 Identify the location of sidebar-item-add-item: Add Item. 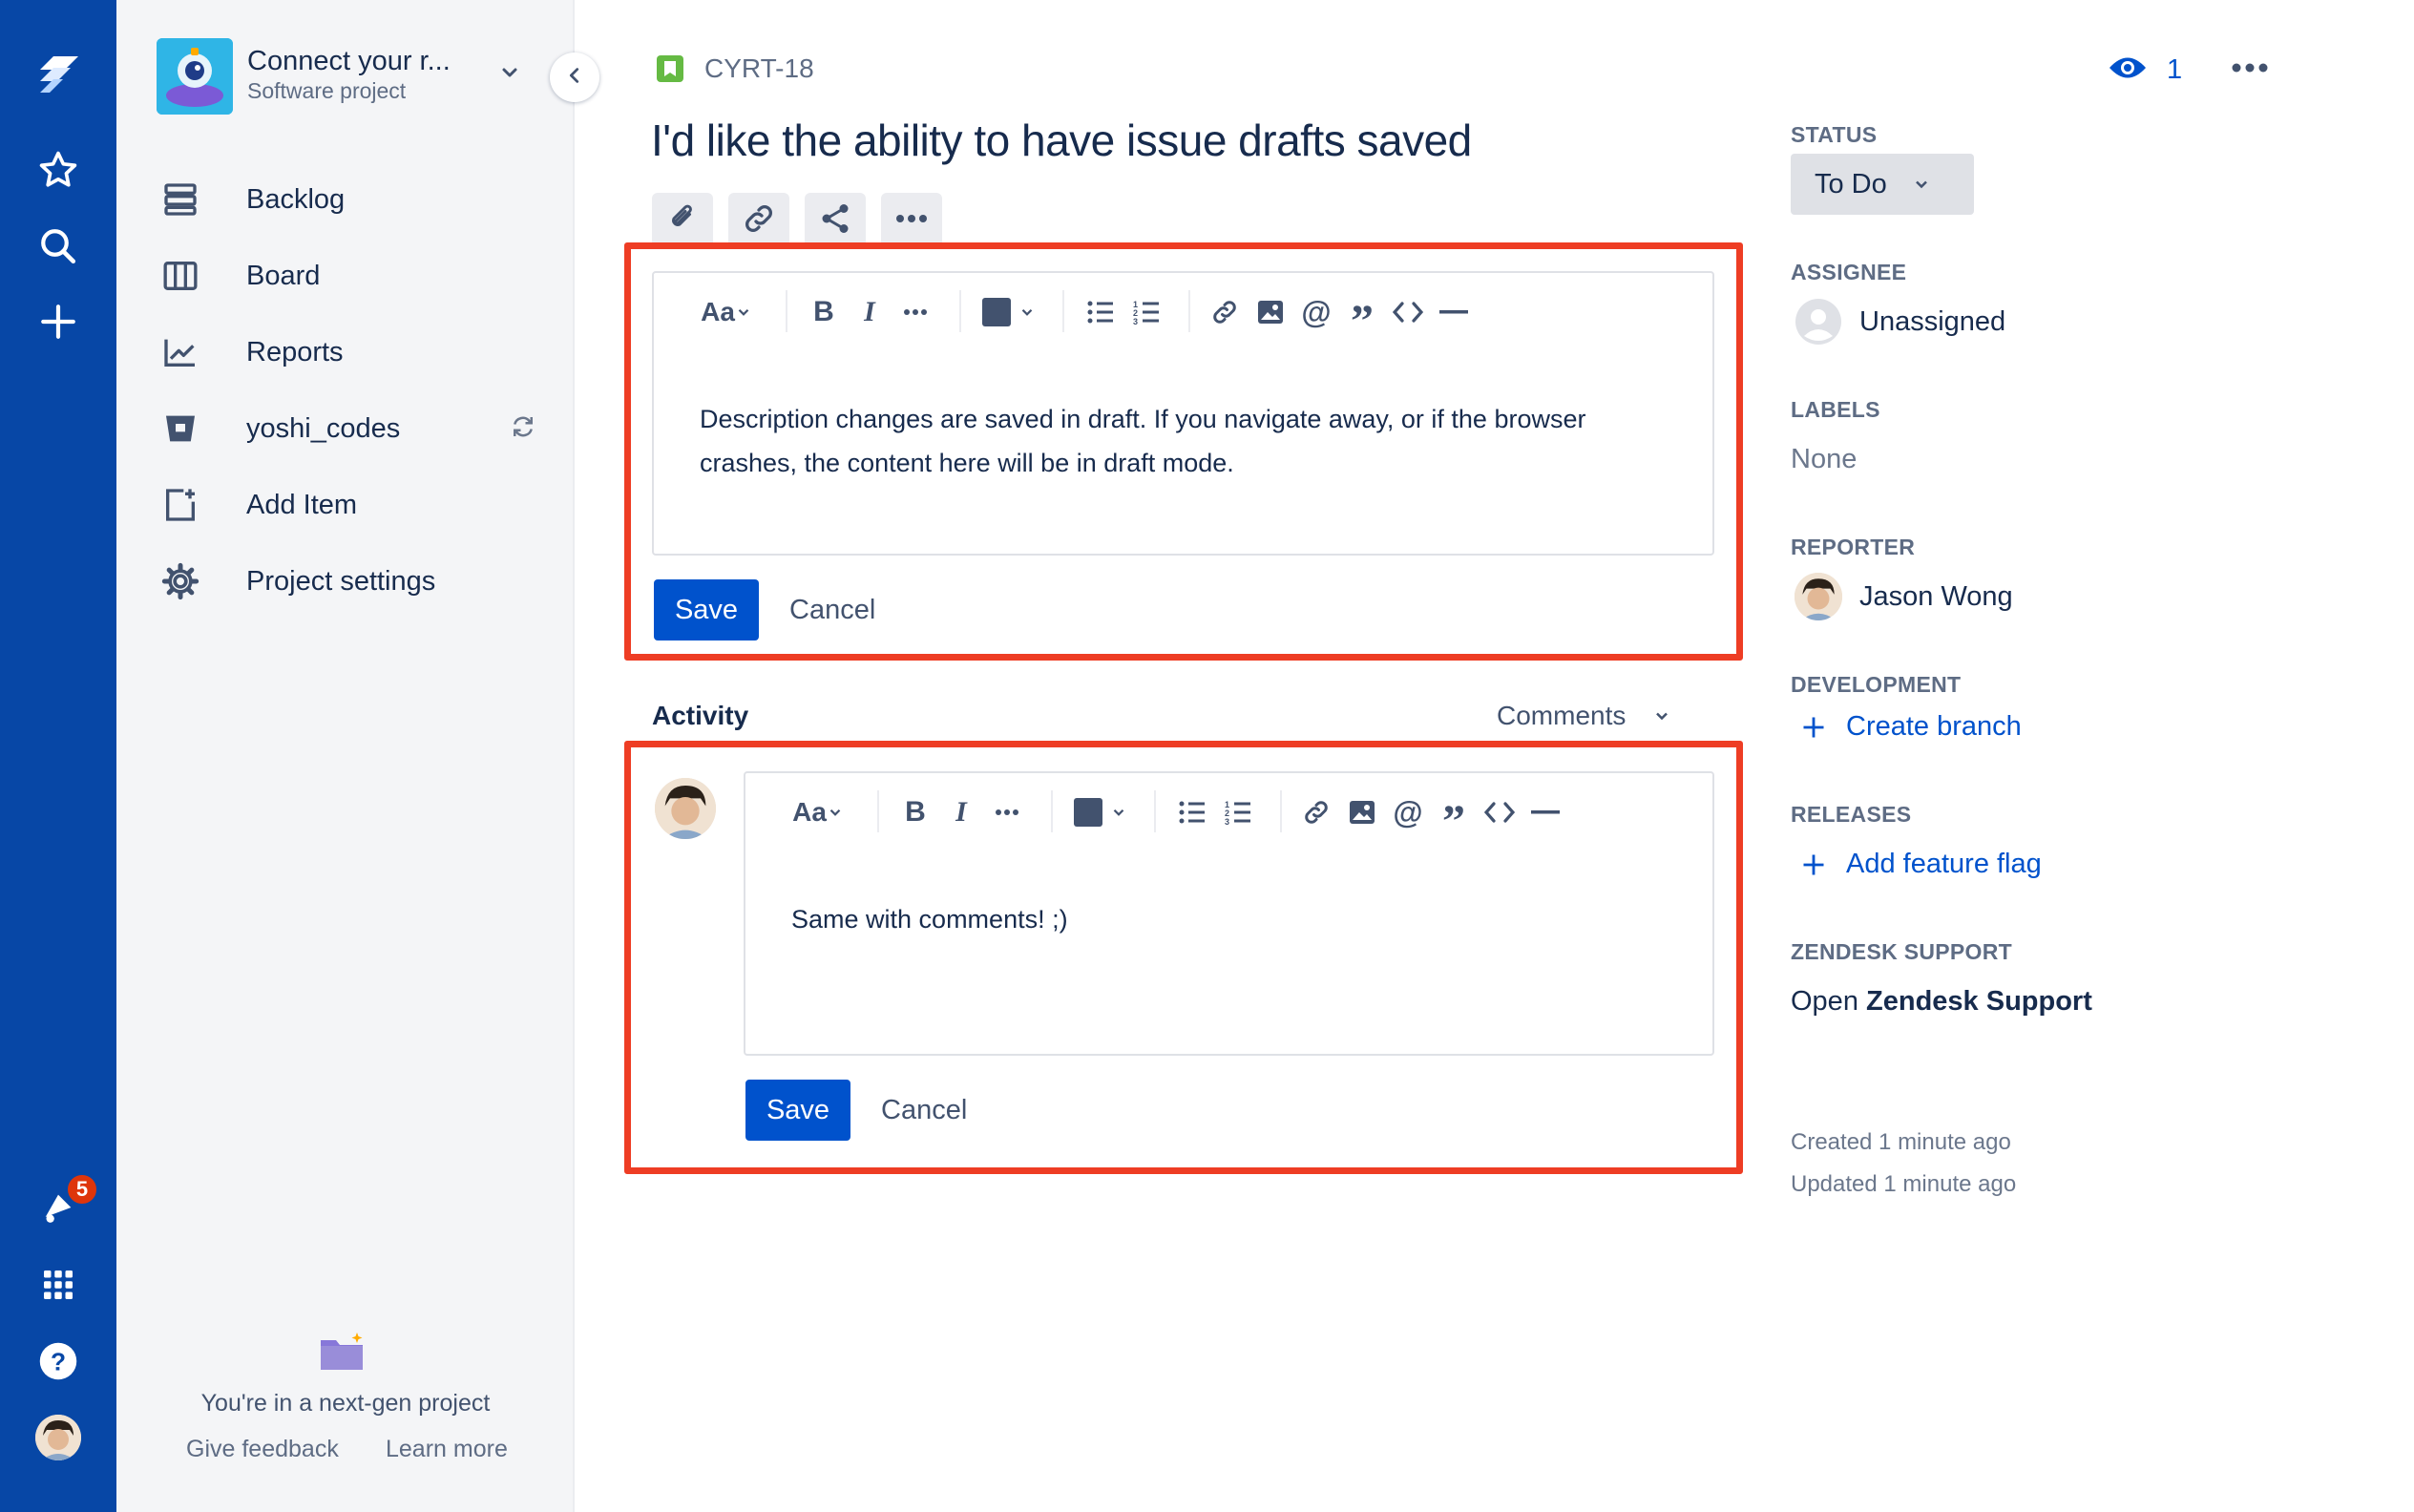
(350, 505).